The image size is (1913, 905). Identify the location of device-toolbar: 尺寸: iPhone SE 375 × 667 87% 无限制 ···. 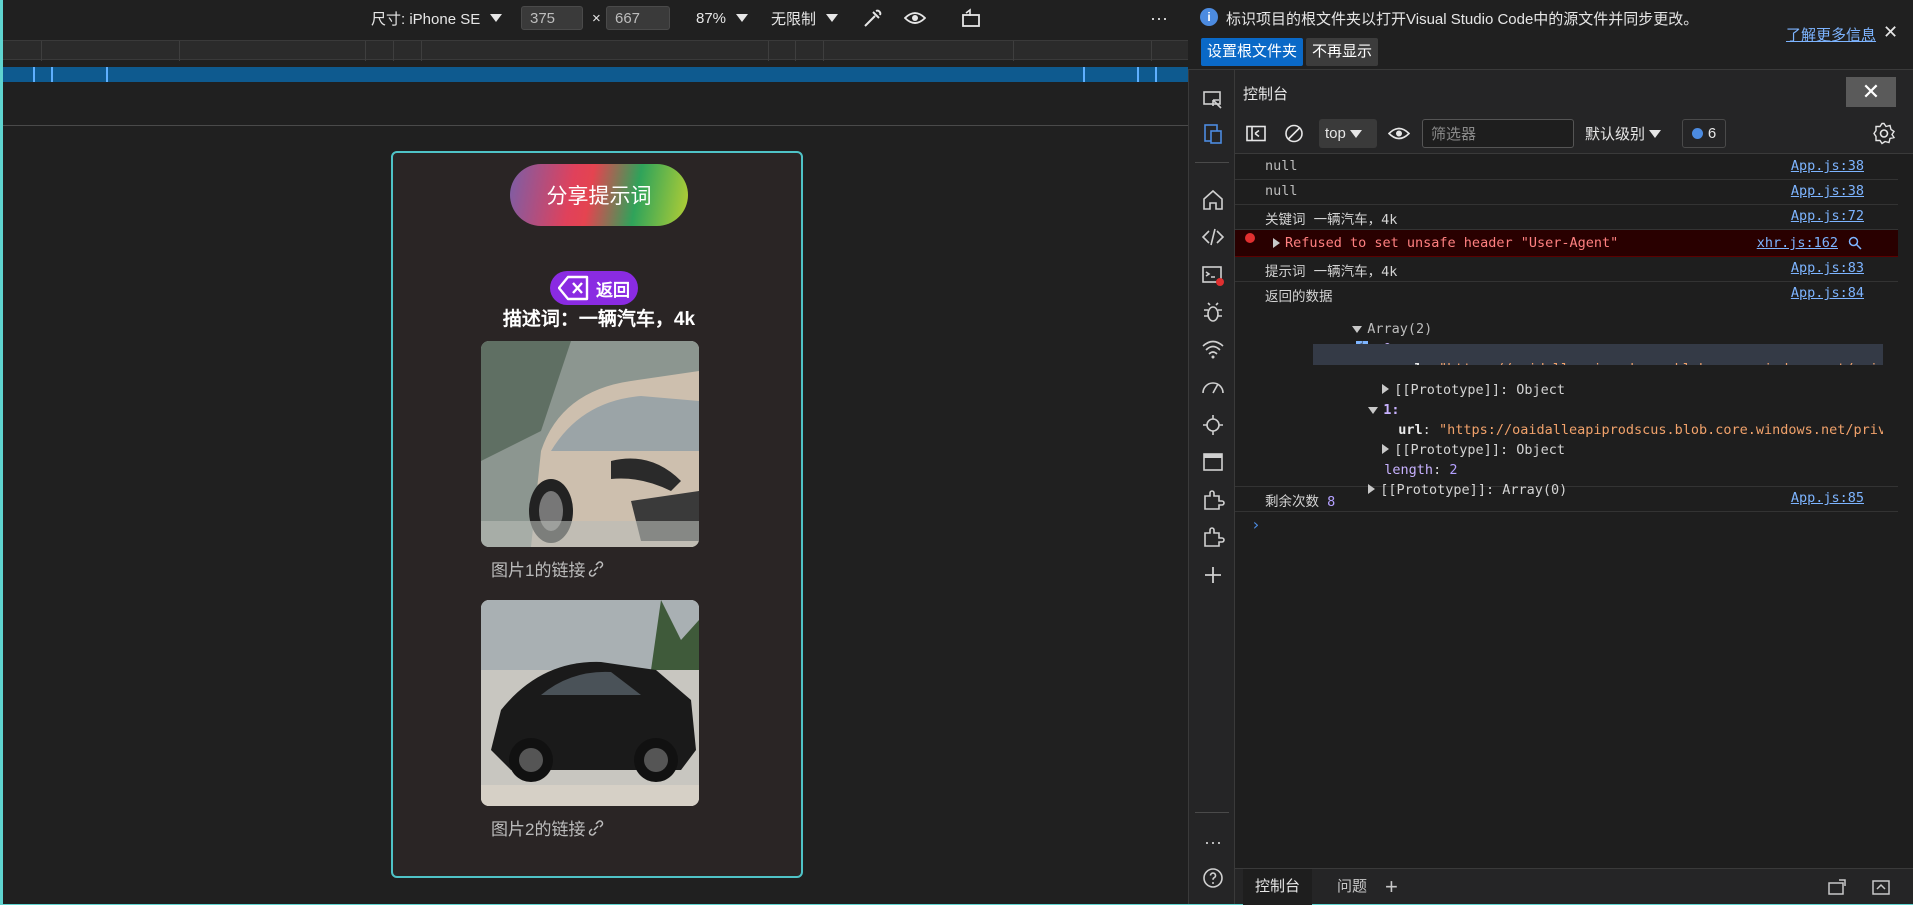
(595, 18).